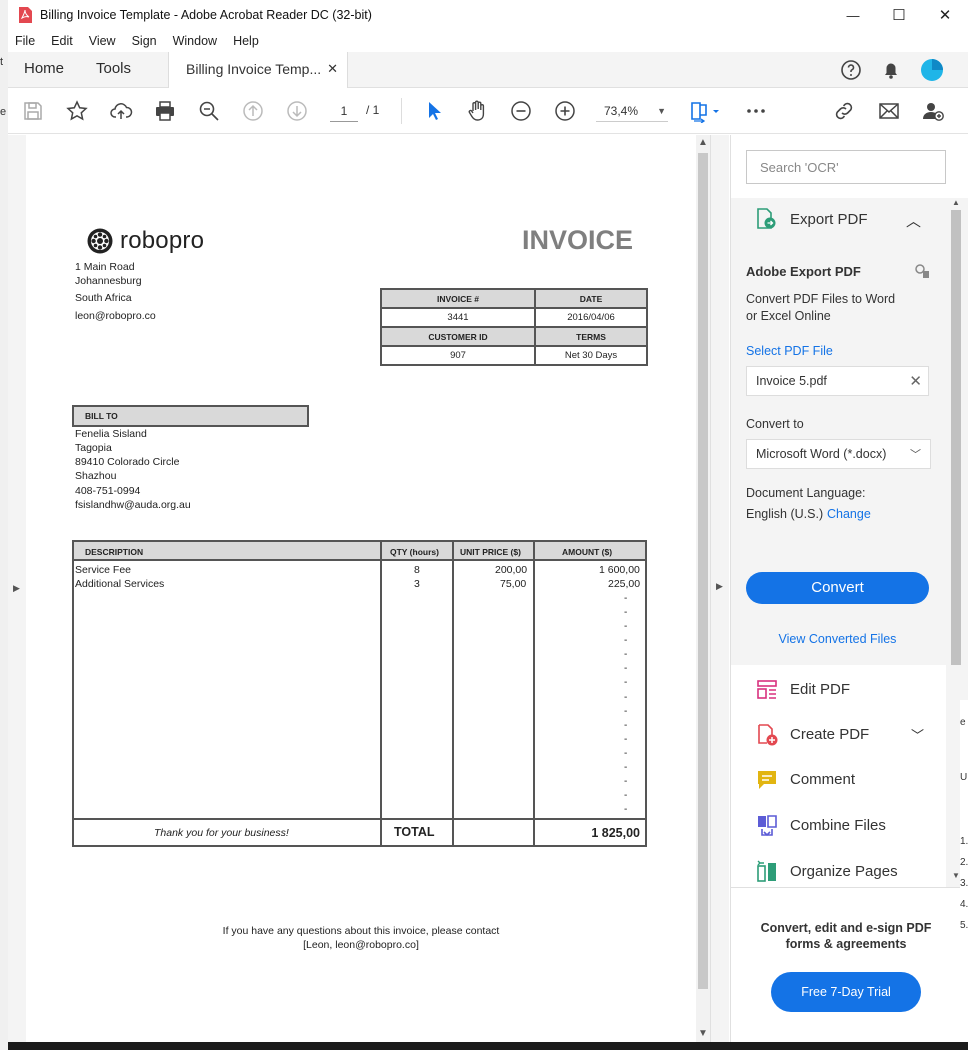  Describe the element at coordinates (789, 351) in the screenshot. I see `select-pdf-file-link: Select PDF File` at that location.